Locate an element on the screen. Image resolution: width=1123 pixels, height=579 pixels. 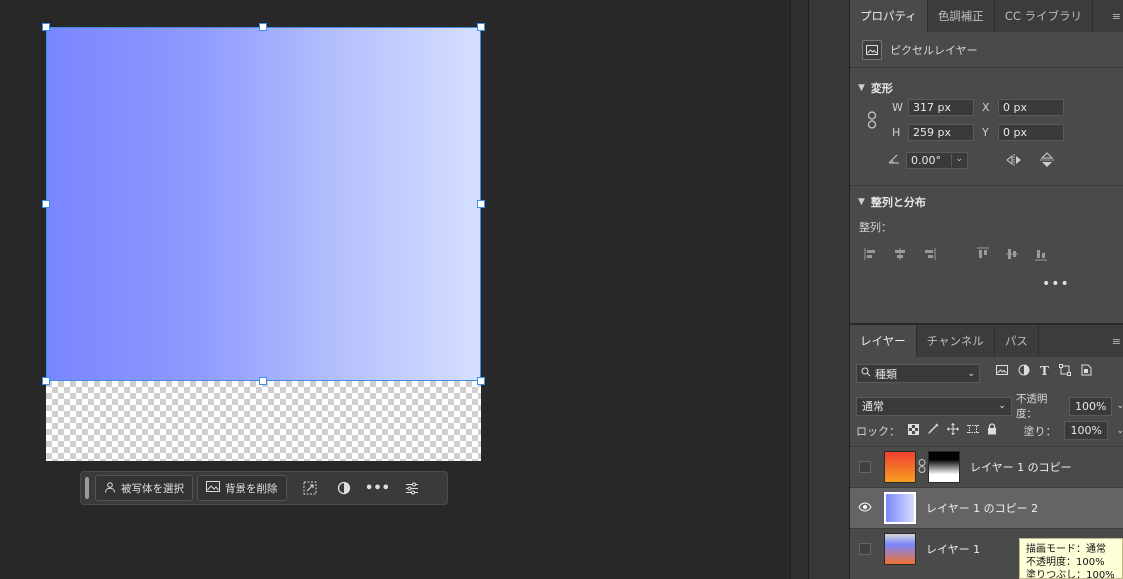
filter-pixel-icon is located at coordinates (1002, 371).